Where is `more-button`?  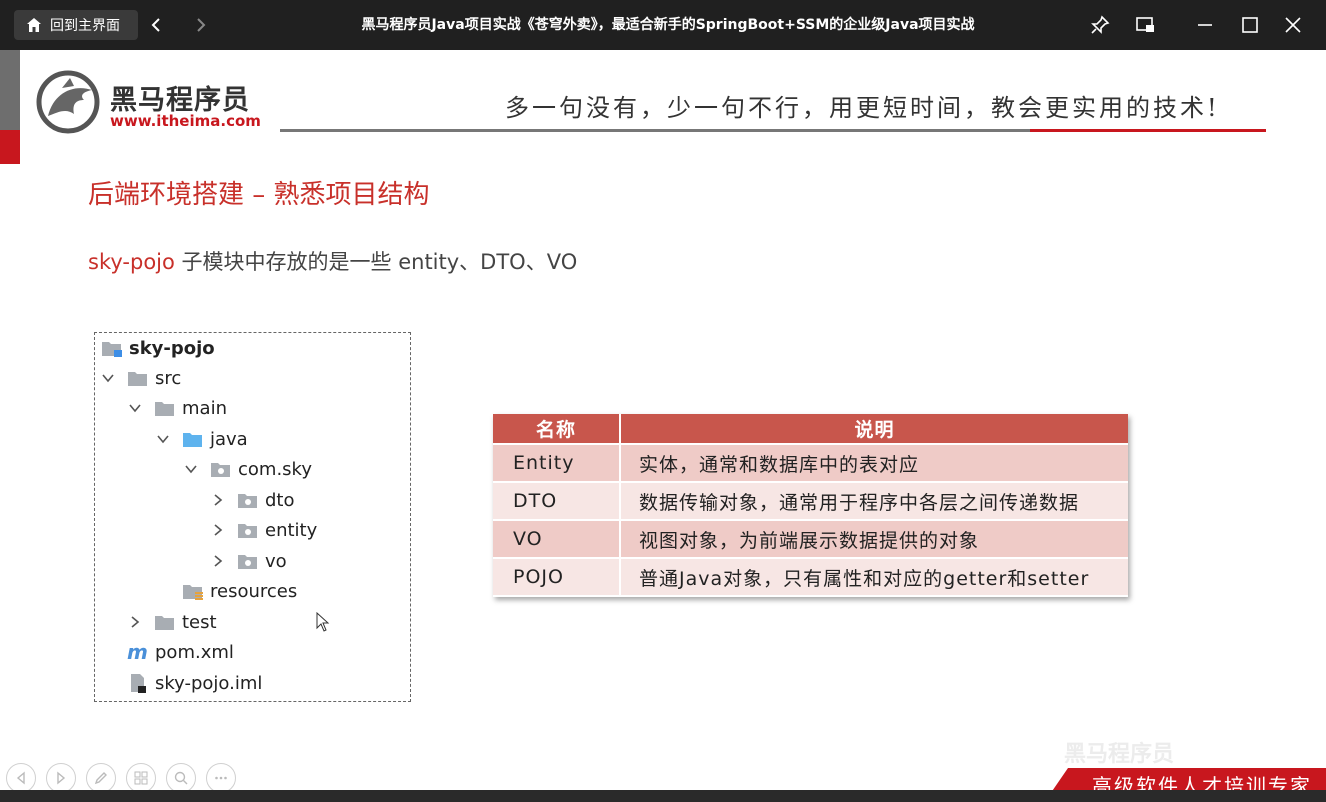 more-button is located at coordinates (221, 776).